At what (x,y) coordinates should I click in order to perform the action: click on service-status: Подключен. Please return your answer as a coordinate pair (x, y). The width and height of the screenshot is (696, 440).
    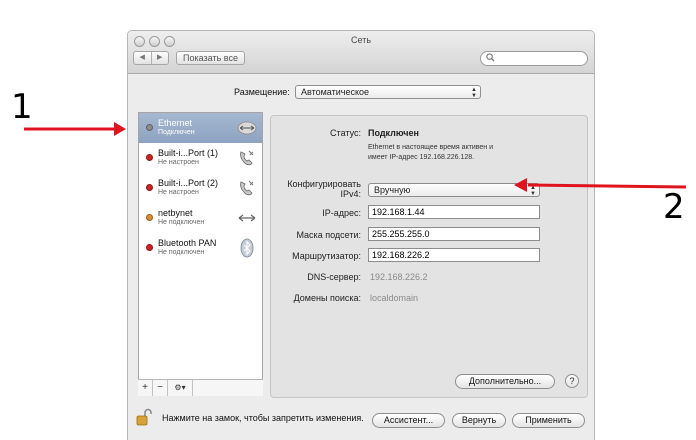
    Looking at the image, I should click on (176, 132).